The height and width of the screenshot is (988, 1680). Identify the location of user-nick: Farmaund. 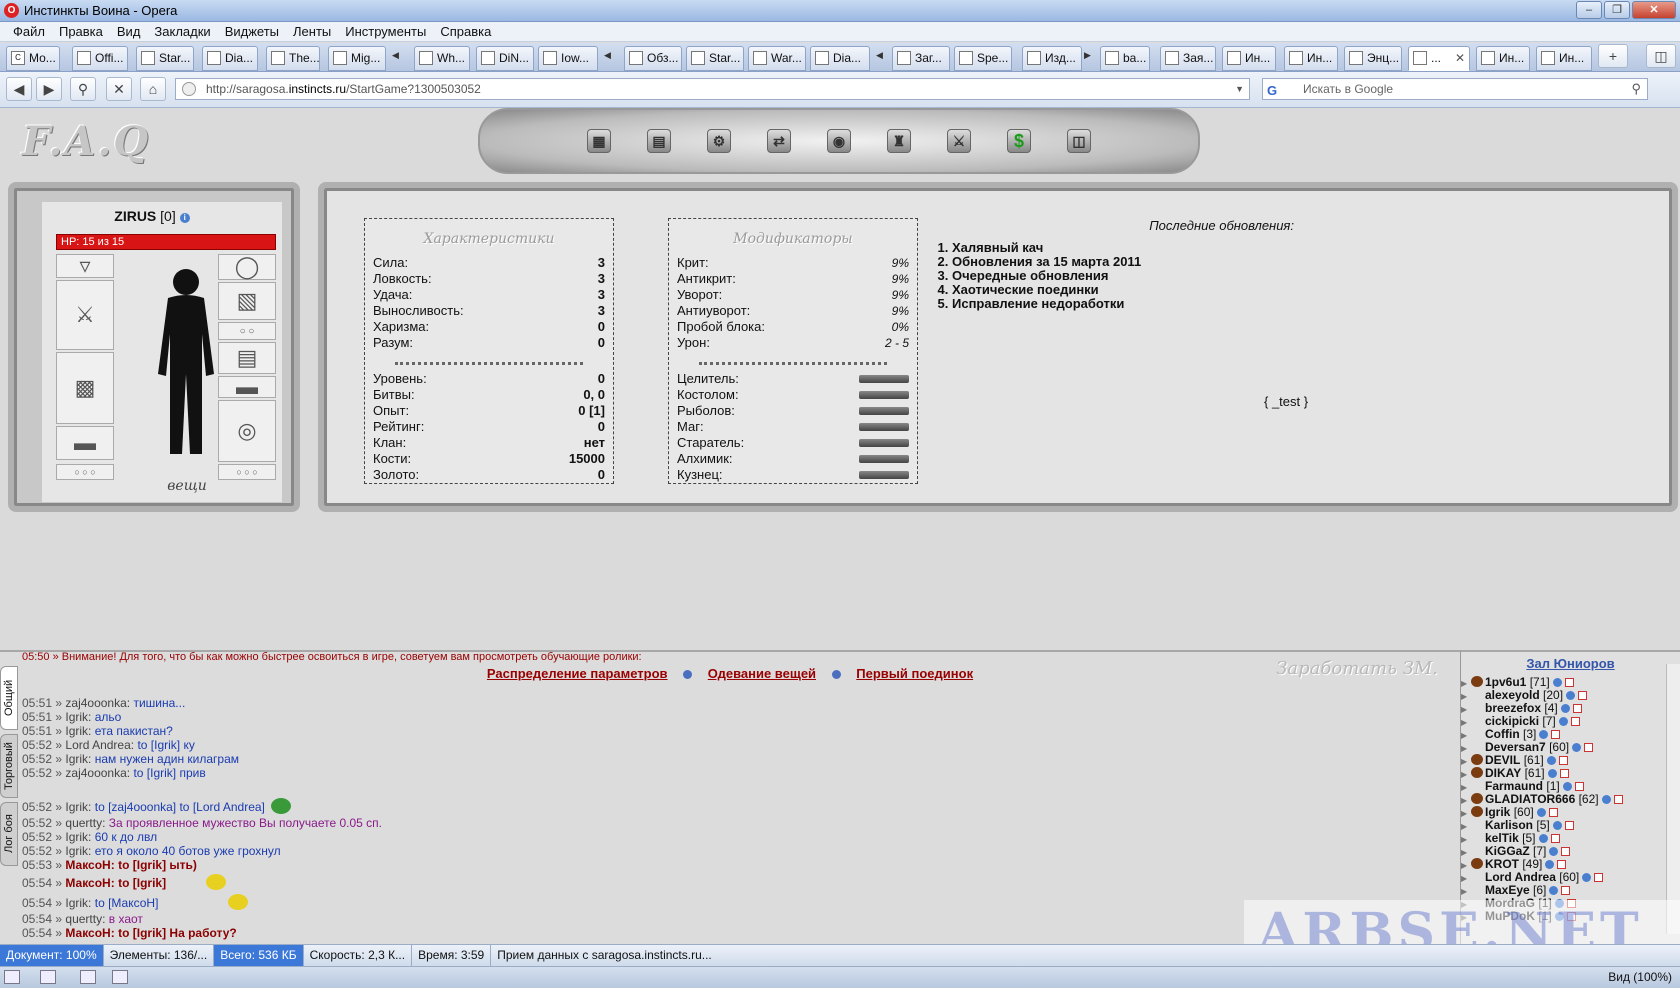
(1514, 786).